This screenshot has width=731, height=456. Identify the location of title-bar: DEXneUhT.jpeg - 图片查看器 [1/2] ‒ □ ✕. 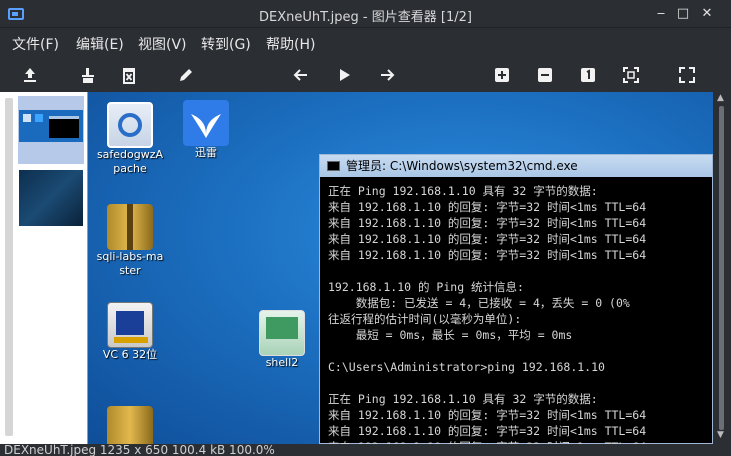
(365, 14).